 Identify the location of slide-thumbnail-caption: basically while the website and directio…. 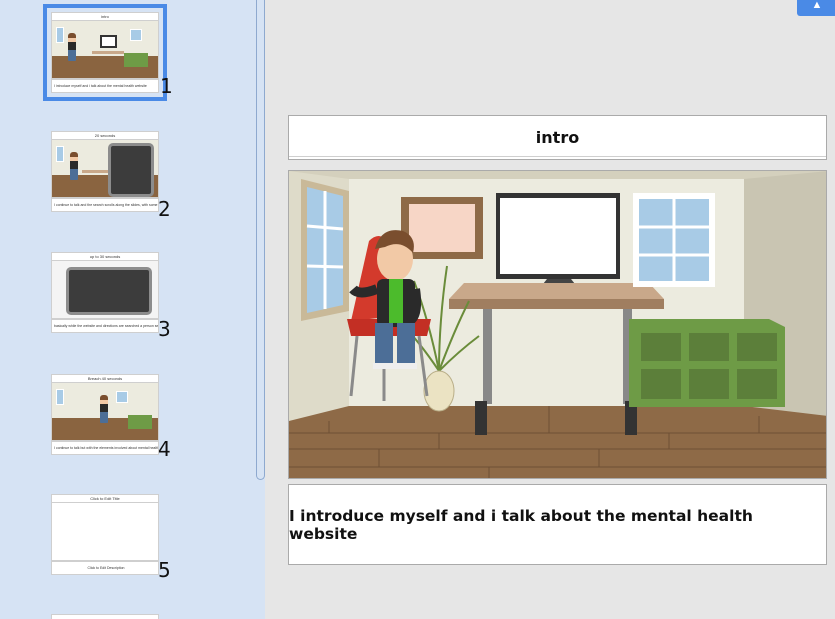
(105, 326).